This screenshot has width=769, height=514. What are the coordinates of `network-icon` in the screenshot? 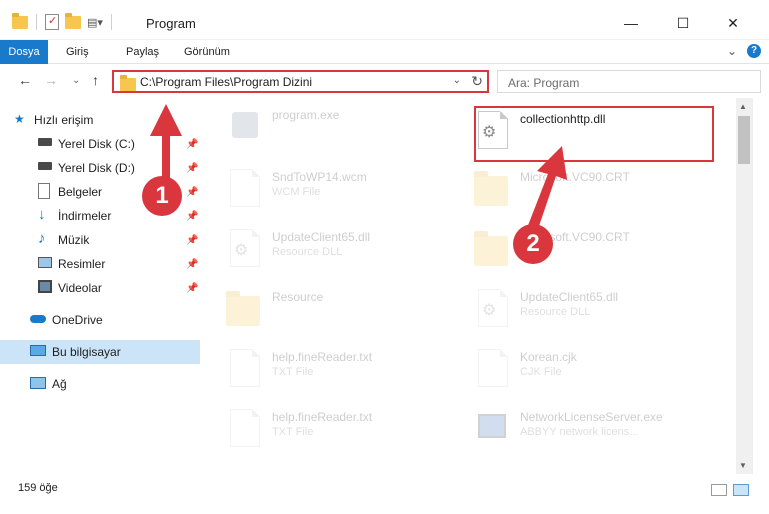 It's located at (38, 383).